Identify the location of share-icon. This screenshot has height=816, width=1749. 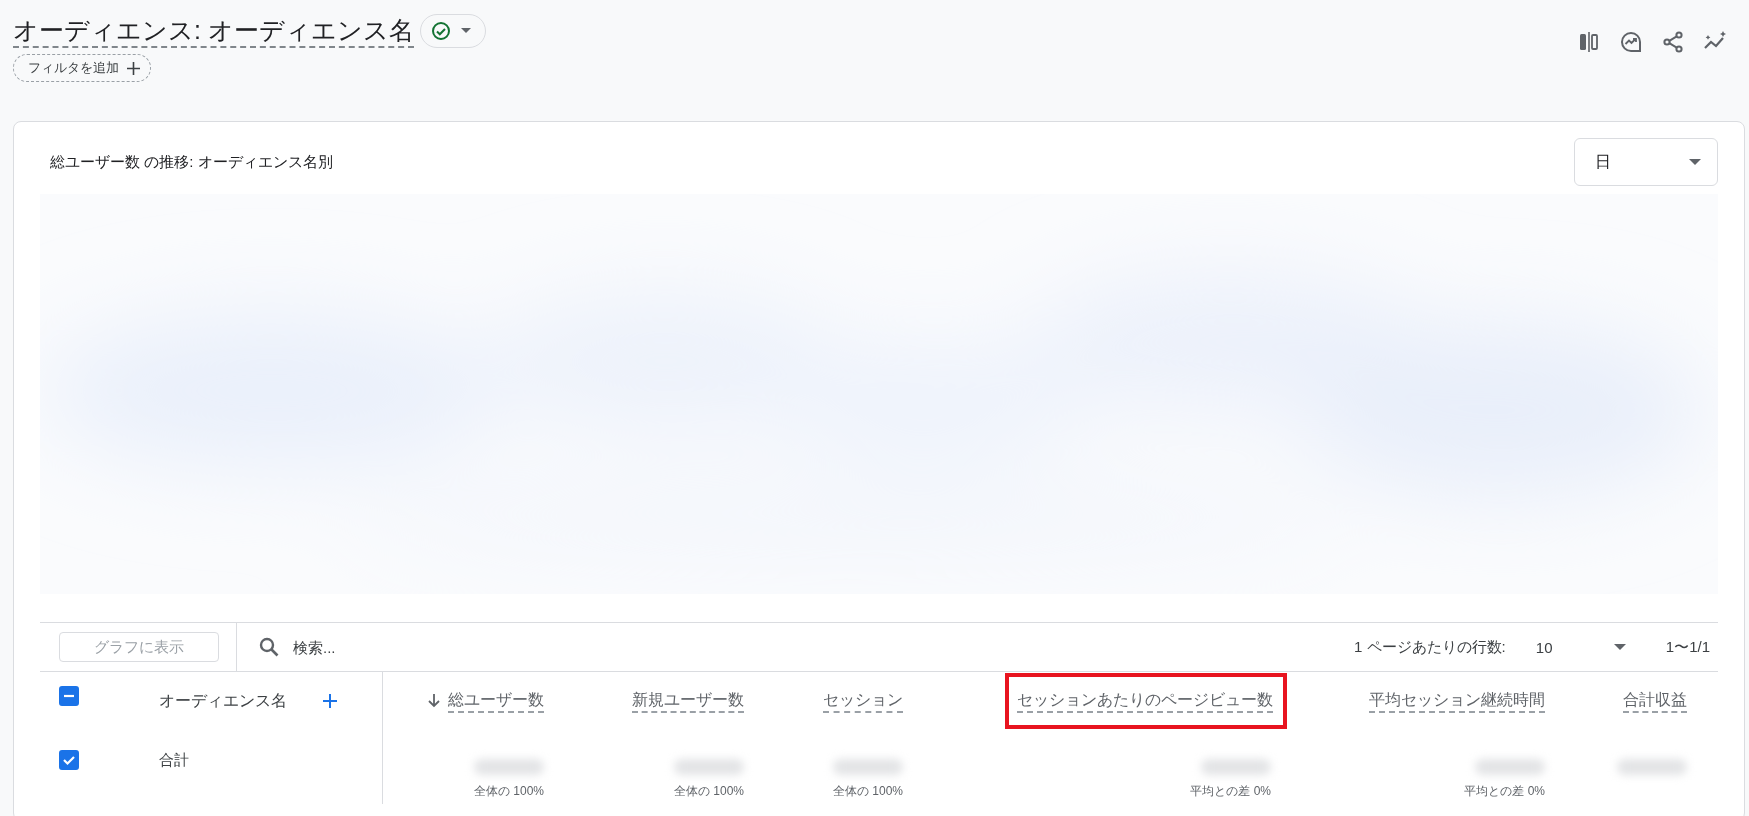
(1673, 42).